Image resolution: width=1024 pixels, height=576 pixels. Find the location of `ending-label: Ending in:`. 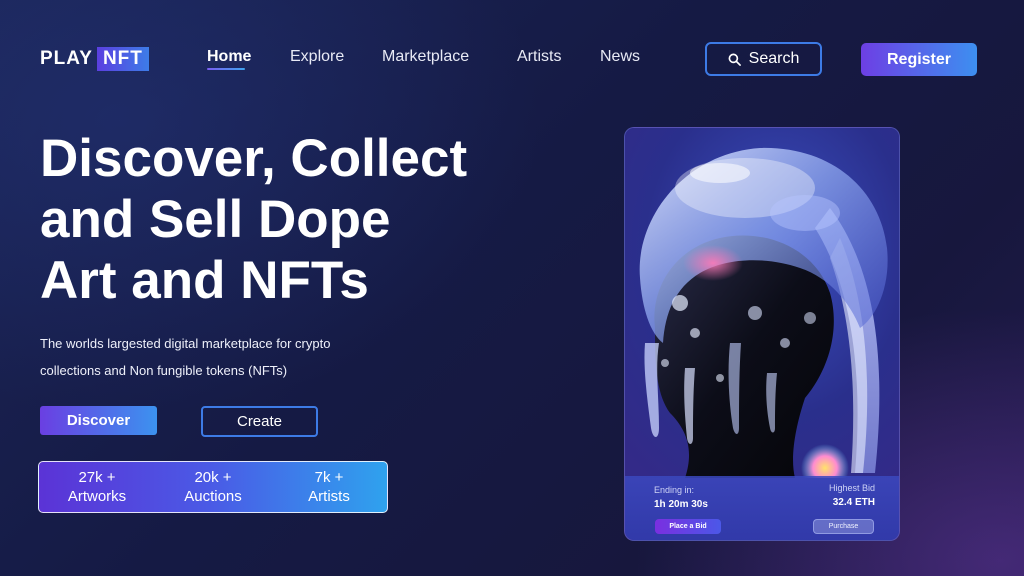

ending-label: Ending in: is located at coordinates (674, 490).